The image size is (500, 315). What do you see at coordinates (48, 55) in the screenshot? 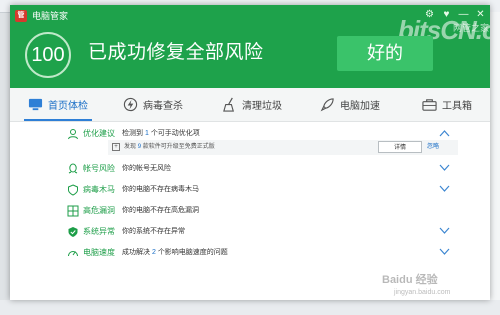
I see `health-score: 100` at bounding box center [48, 55].